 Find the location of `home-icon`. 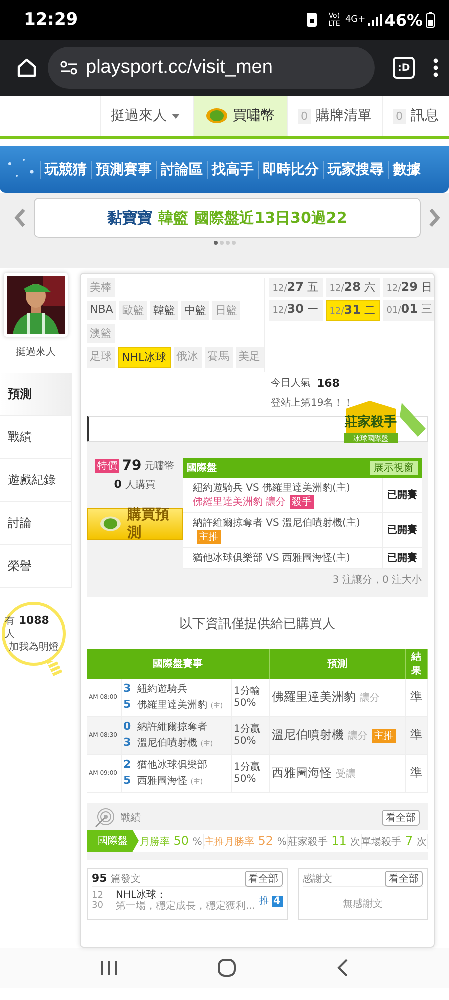

home-icon is located at coordinates (227, 968).